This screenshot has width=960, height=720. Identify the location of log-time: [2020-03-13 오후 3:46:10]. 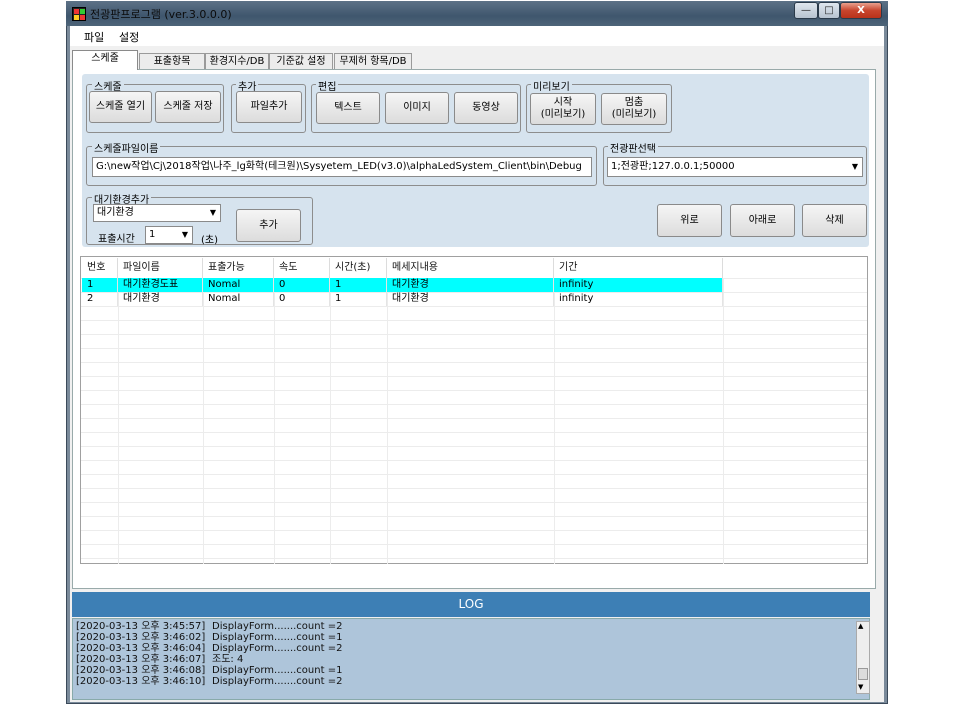
(141, 681).